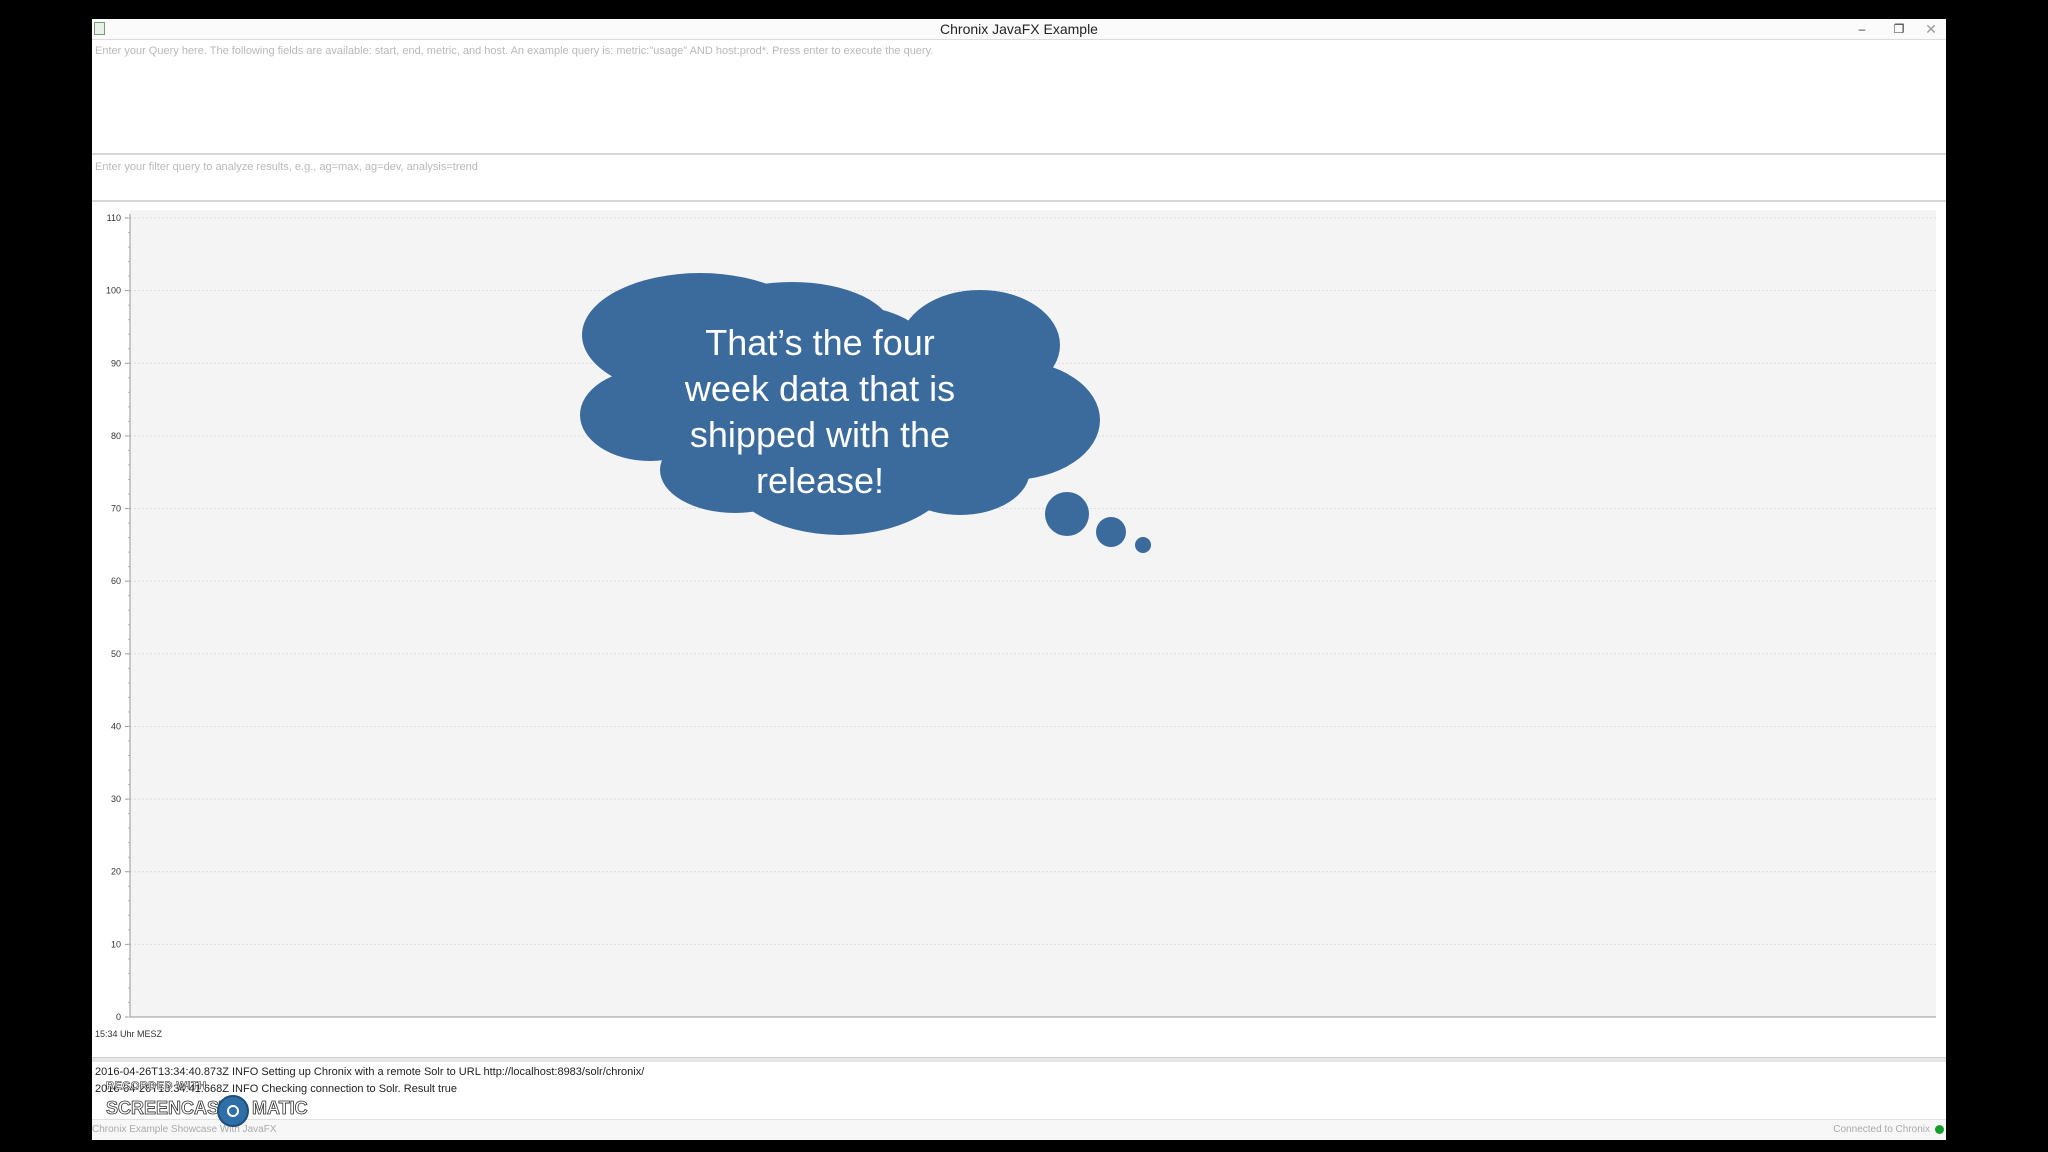 The height and width of the screenshot is (1152, 2048). I want to click on maximize-icon: ❐, so click(1899, 29).